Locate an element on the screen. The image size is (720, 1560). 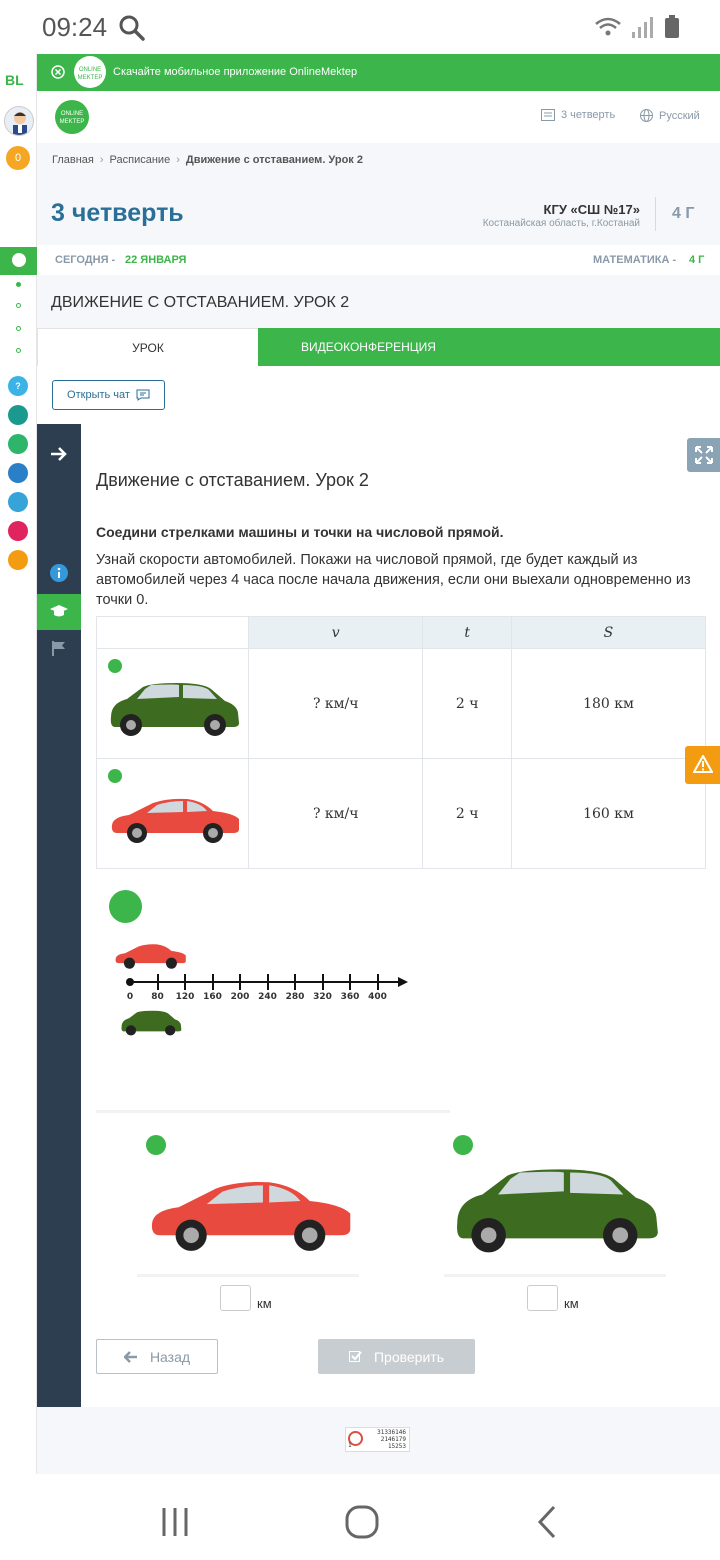
info-icon is located at coordinates (59, 573).